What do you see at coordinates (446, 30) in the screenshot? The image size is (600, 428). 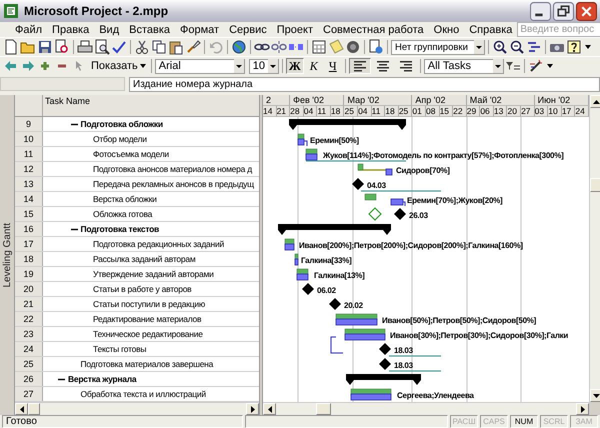 I see `menu-item: Окно` at bounding box center [446, 30].